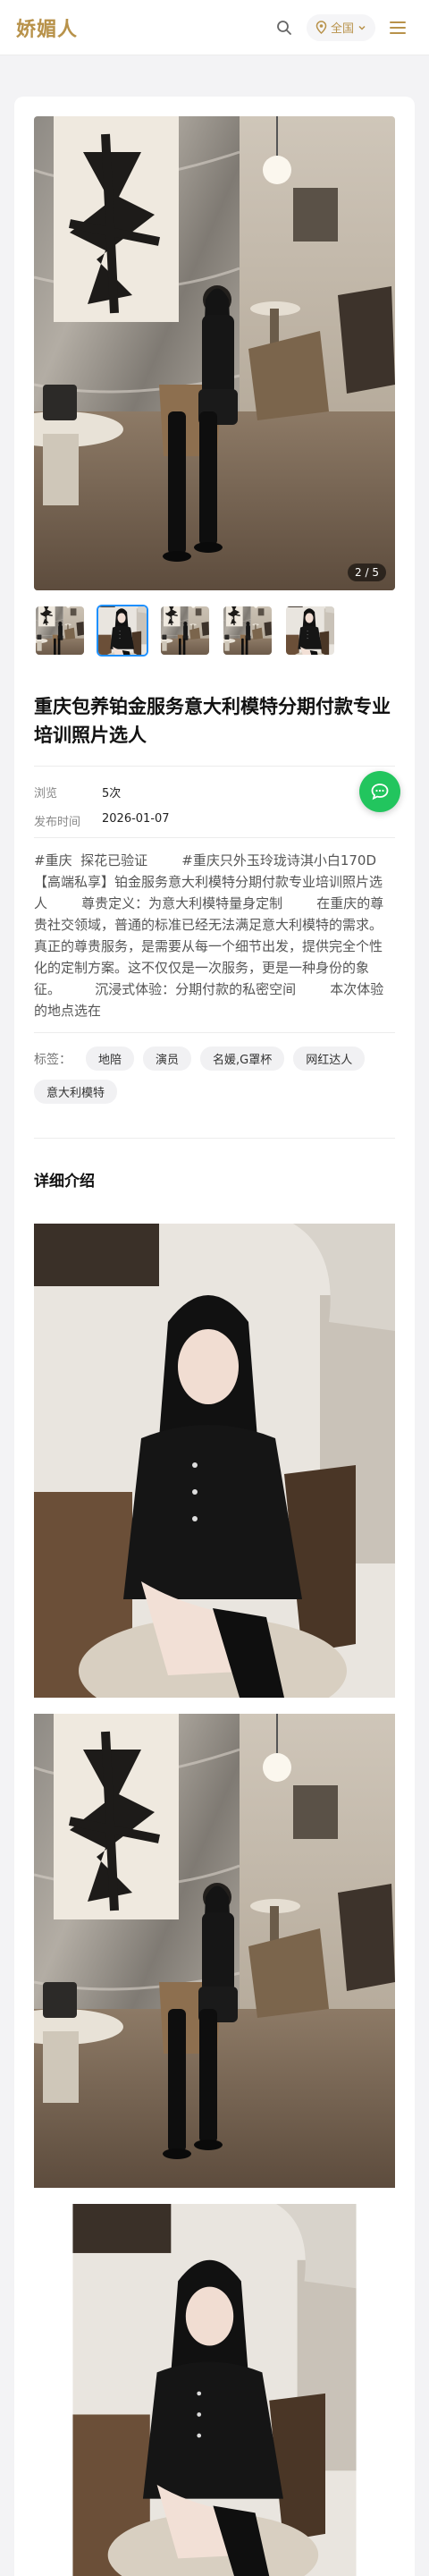 The width and height of the screenshot is (429, 2576). I want to click on meta-row-views: 浏览 5次, so click(78, 792).